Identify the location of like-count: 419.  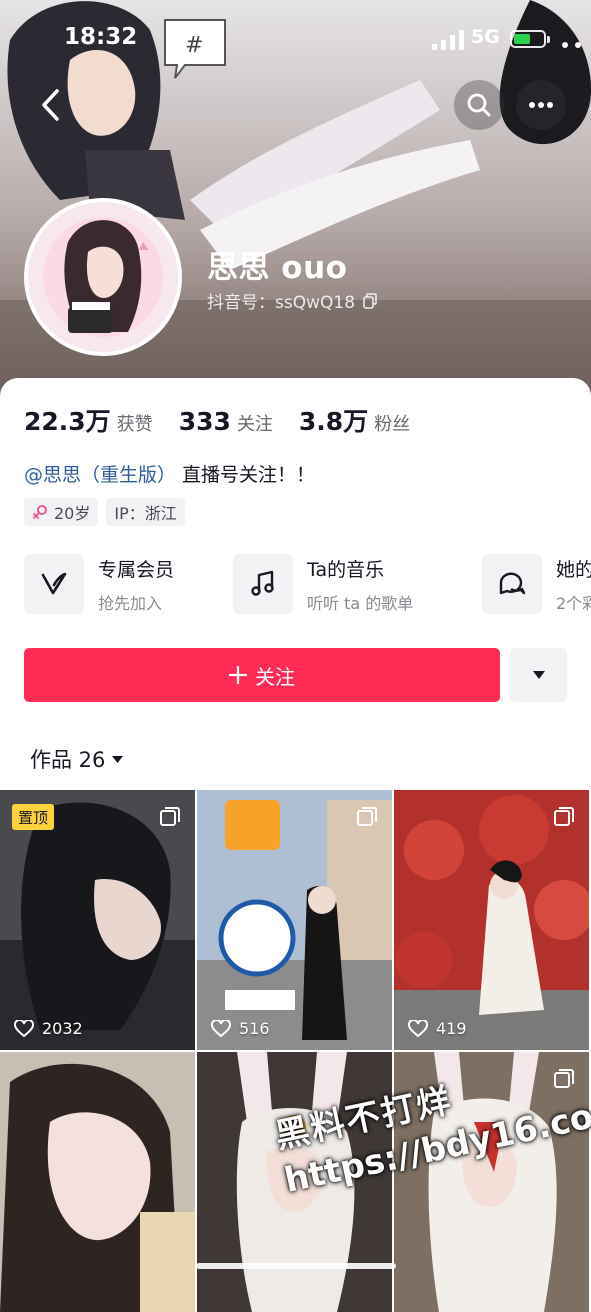
(437, 1028).